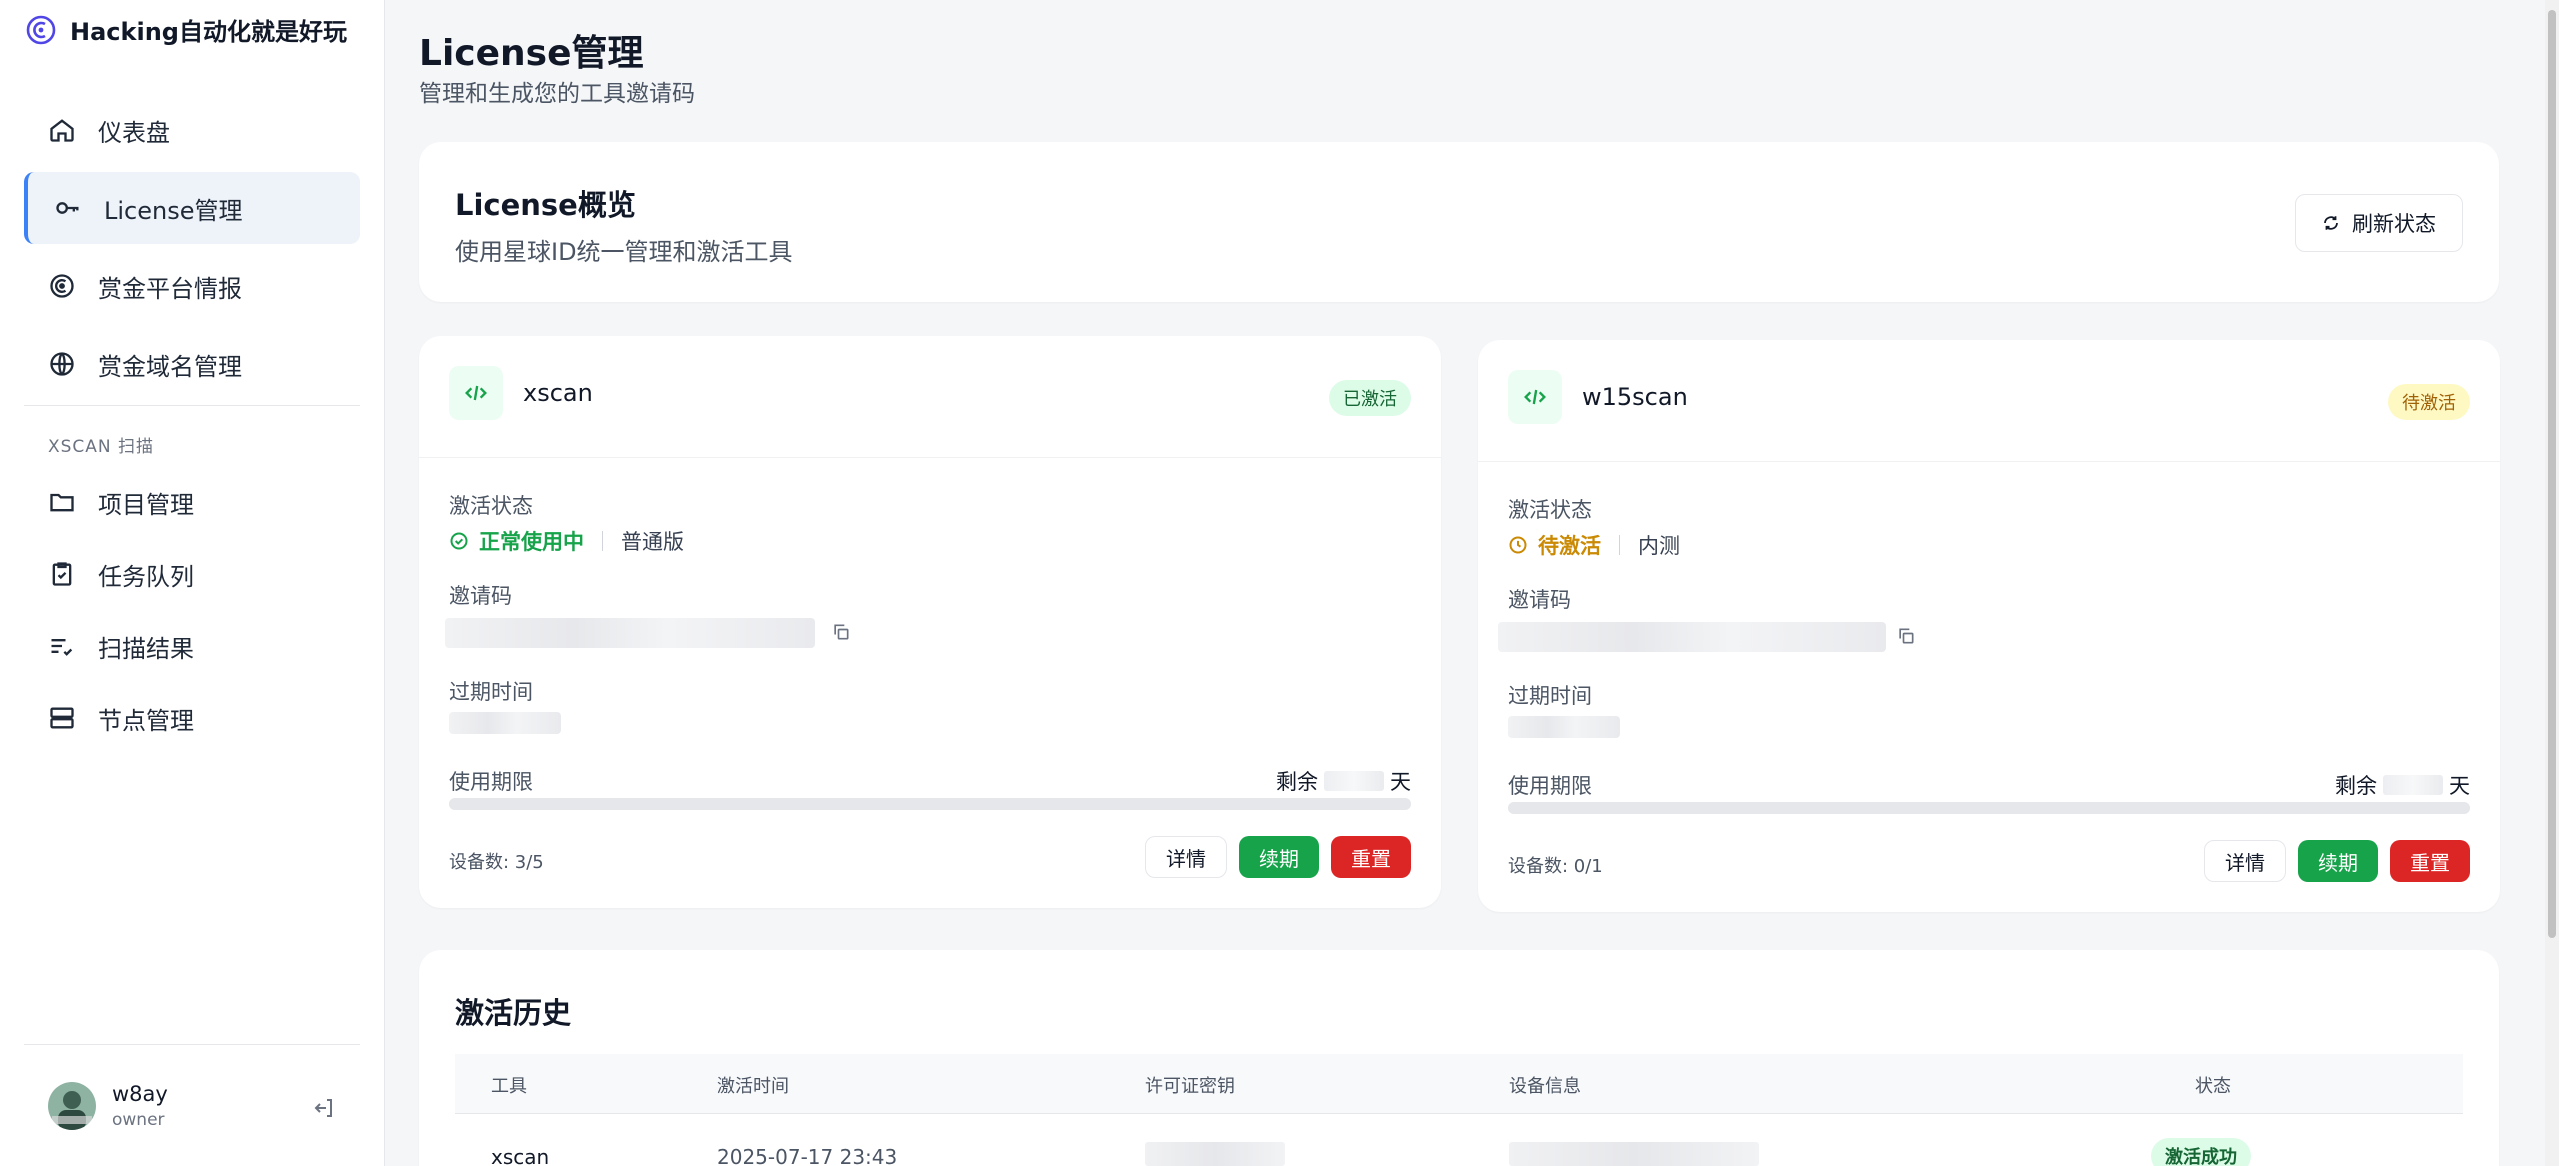 Image resolution: width=2559 pixels, height=1166 pixels. Describe the element at coordinates (1659, 546) in the screenshot. I see `plan-name: 内测` at that location.